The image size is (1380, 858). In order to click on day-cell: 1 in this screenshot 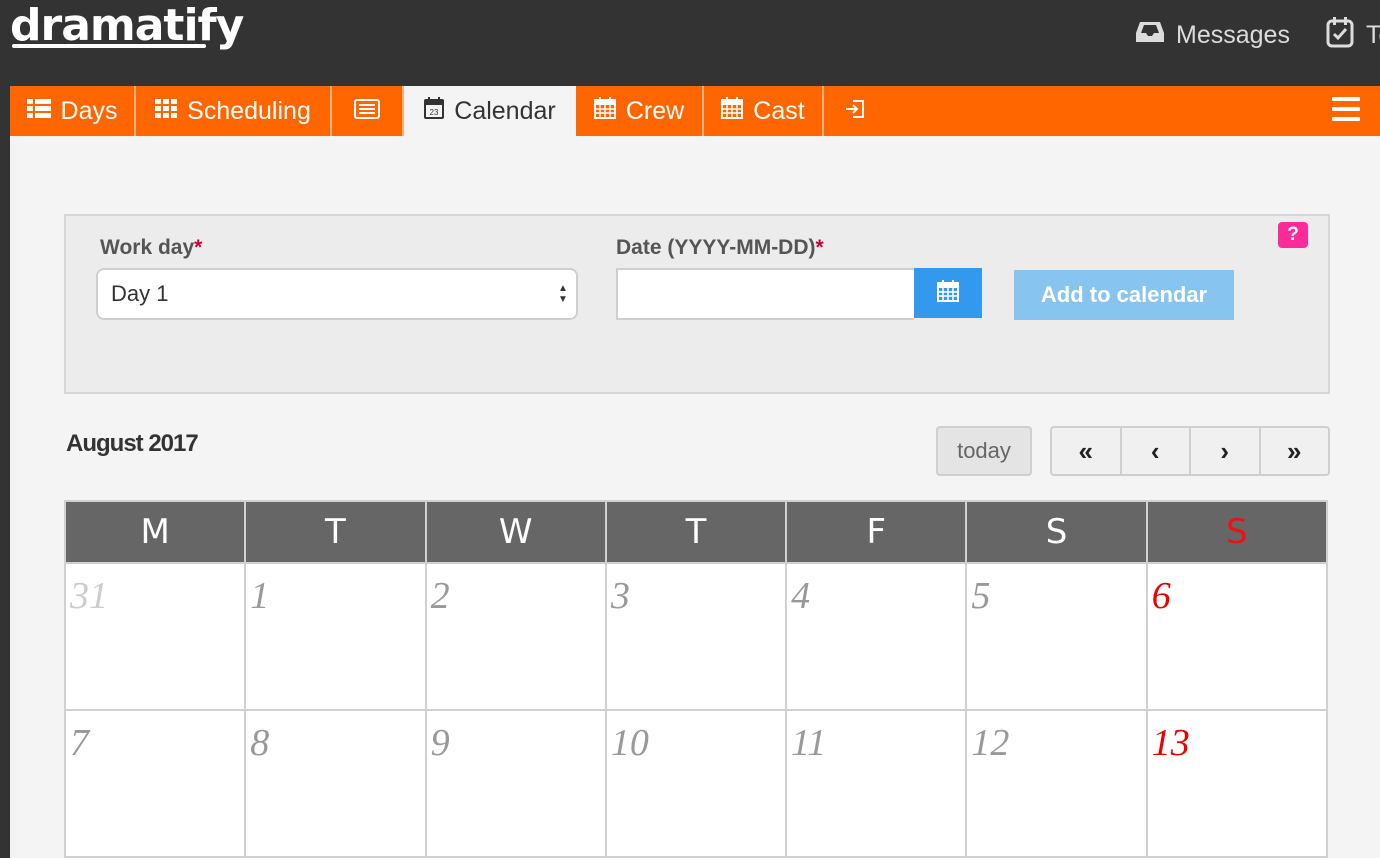, I will do `click(335, 636)`.